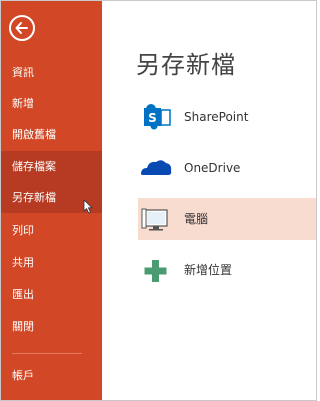 This screenshot has width=320, height=401. What do you see at coordinates (51, 166) in the screenshot?
I see `nav-save: 儲存檔案` at bounding box center [51, 166].